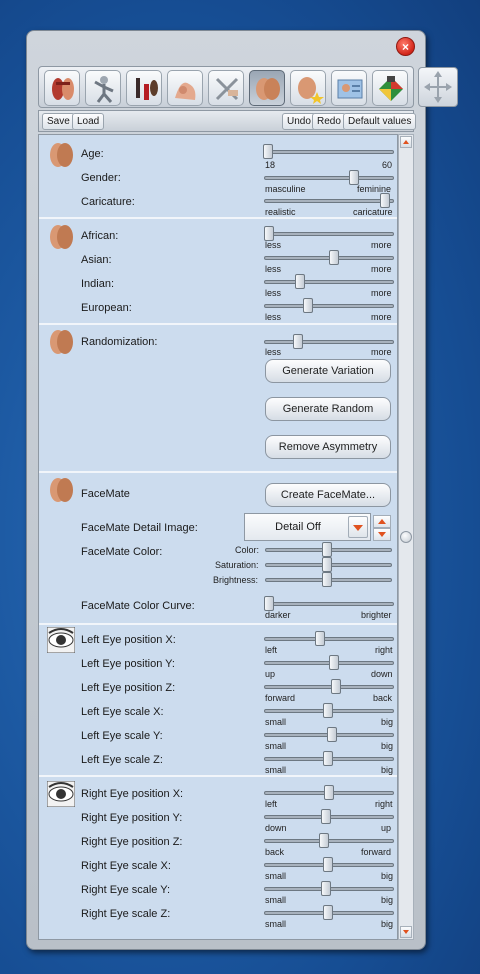 The height and width of the screenshot is (974, 480). I want to click on face-star-icon, so click(311, 90).